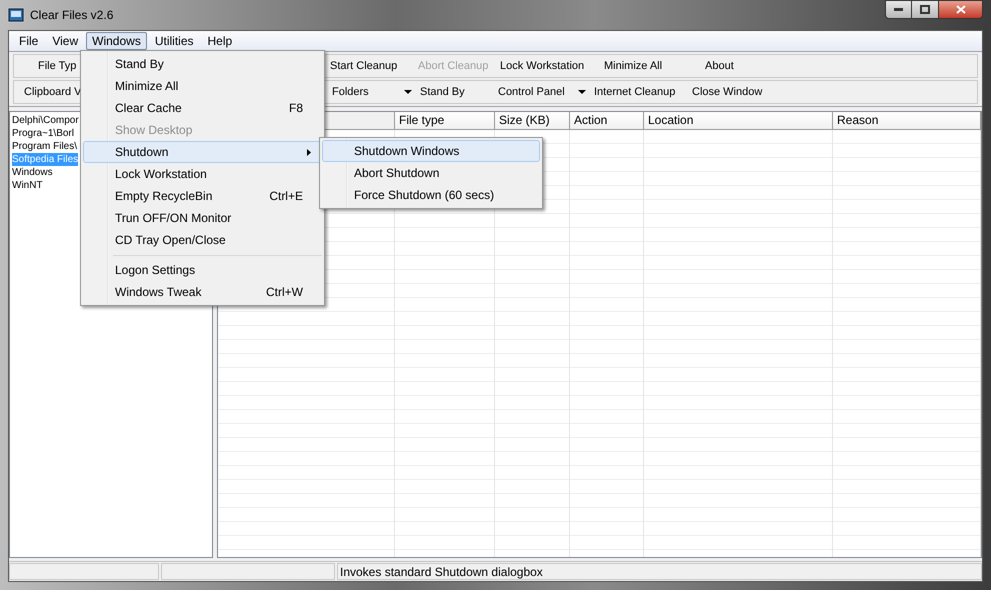 The image size is (991, 590). Describe the element at coordinates (202, 292) in the screenshot. I see `menu-item: Windows Tweak Ctrl+W` at that location.